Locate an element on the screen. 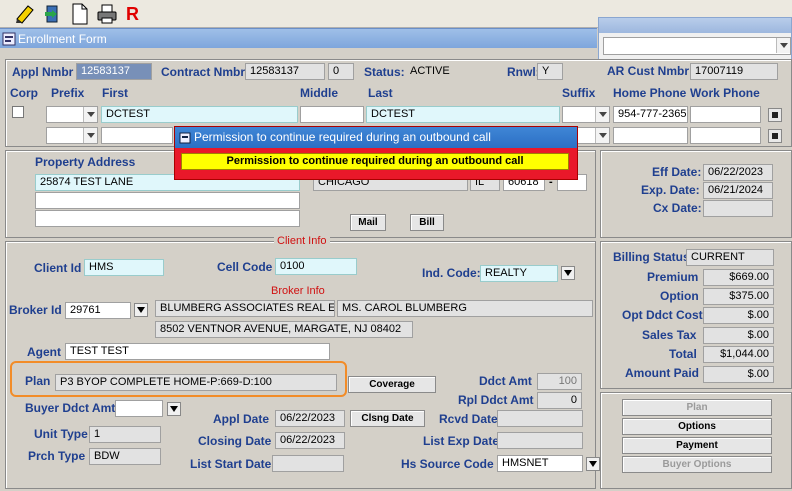  rnwl-label: Rnwl: is located at coordinates (523, 72).